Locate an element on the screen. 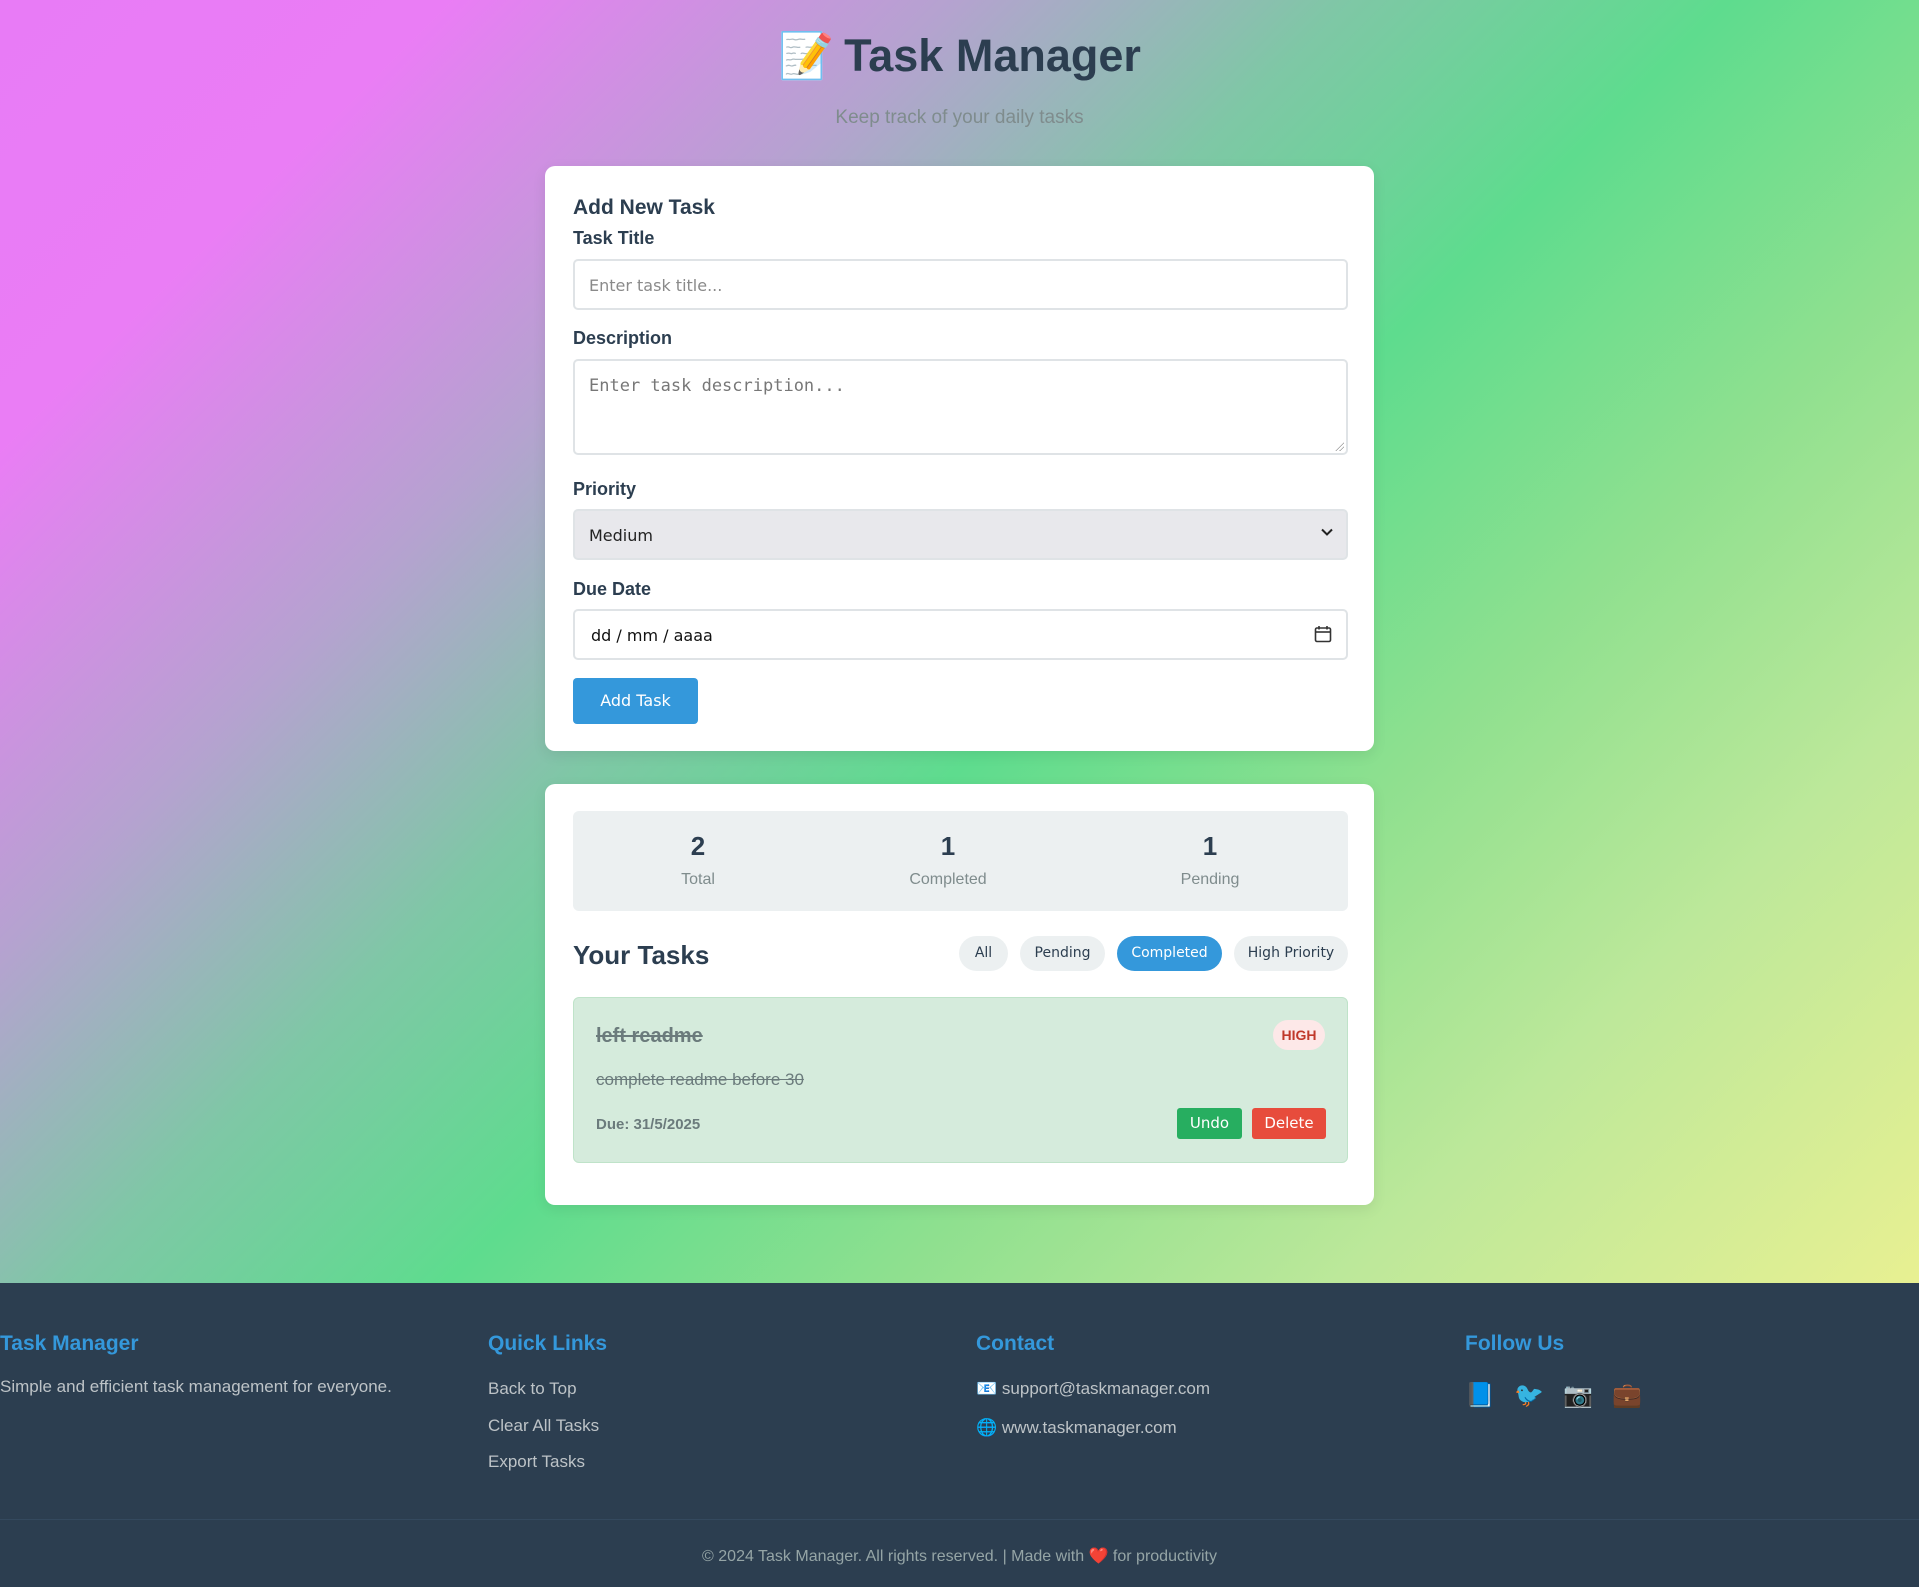  footer-divider is located at coordinates (959, 1519).